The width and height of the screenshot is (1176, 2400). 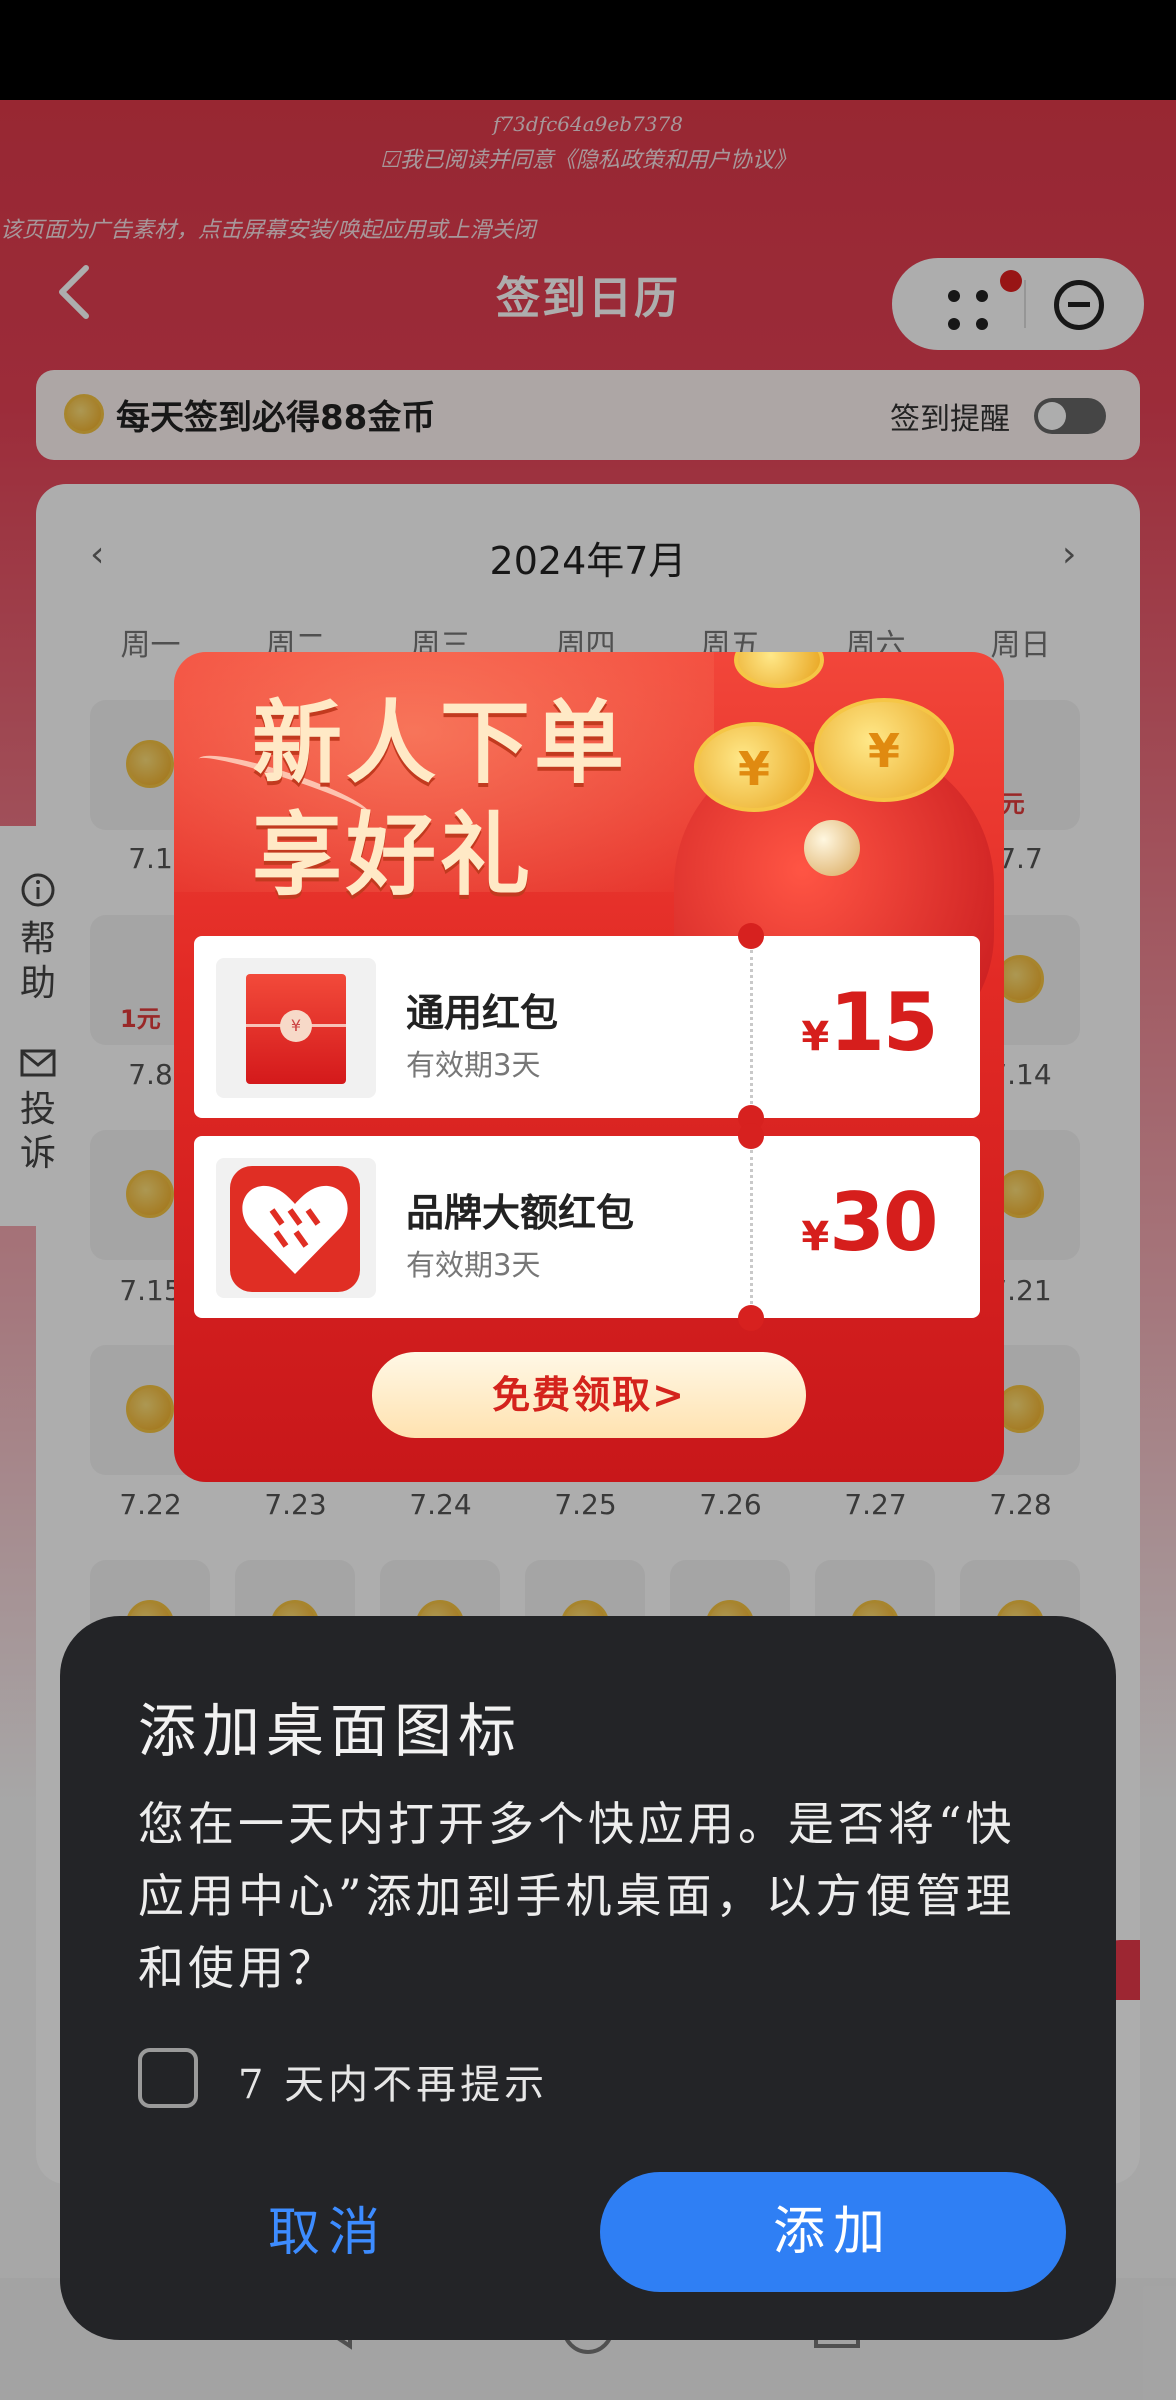 I want to click on dont-remind-label: 7 天内不再提示, so click(x=393, y=2081).